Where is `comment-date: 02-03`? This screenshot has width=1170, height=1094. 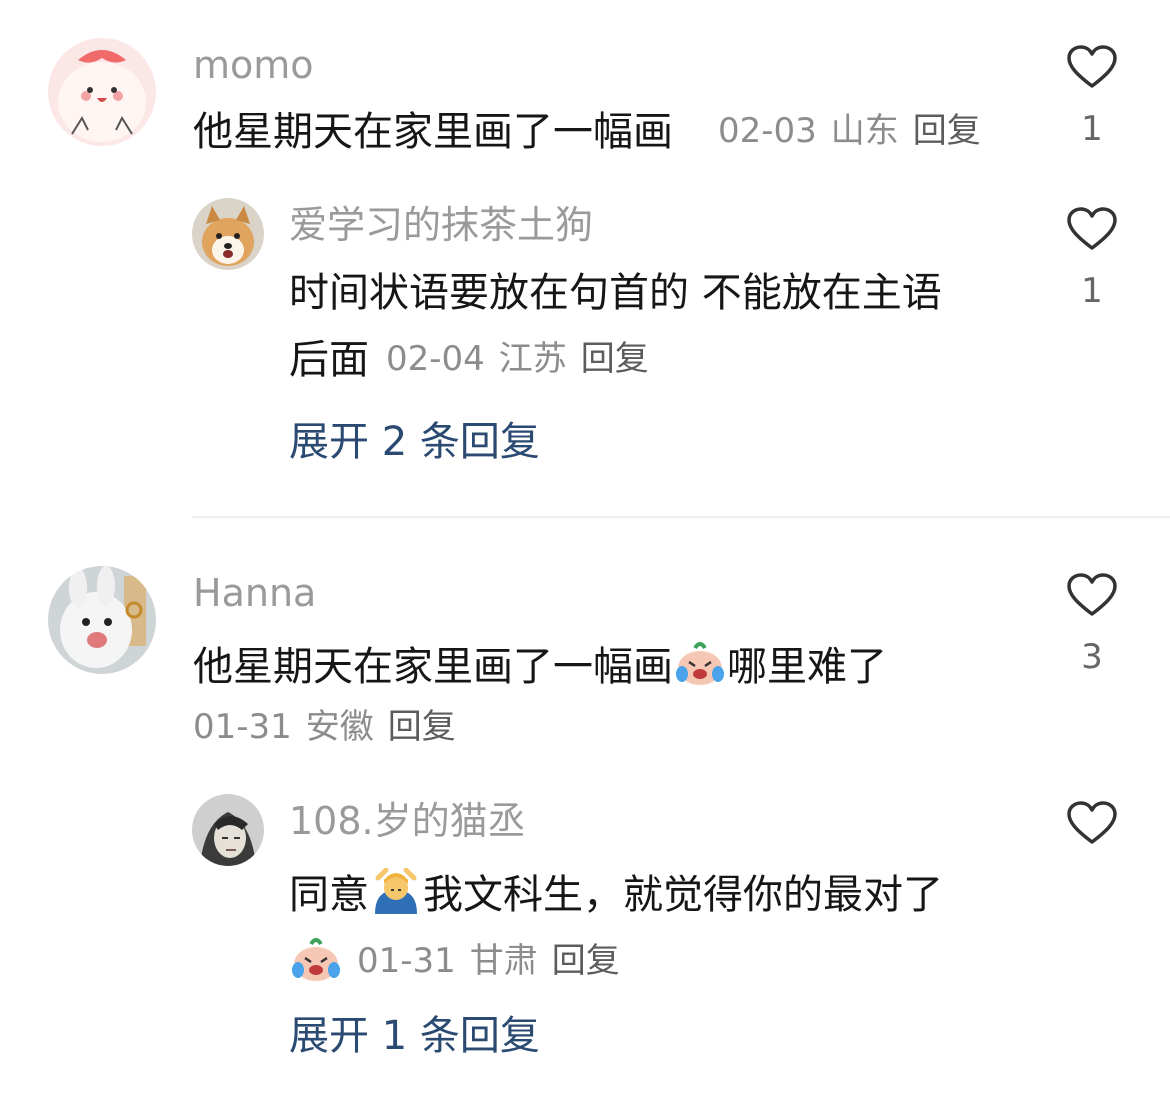
comment-date: 02-03 is located at coordinates (767, 131).